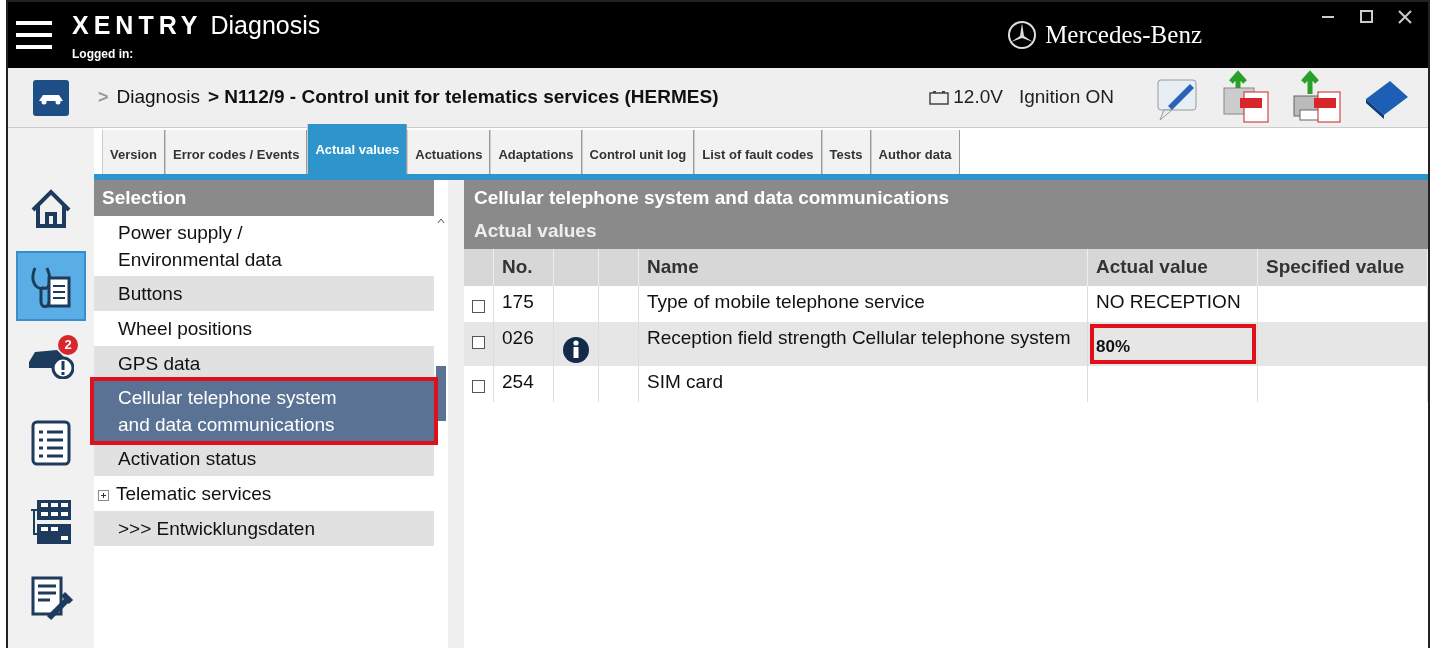 The width and height of the screenshot is (1432, 648). What do you see at coordinates (104, 496) in the screenshot?
I see `expand-icon` at bounding box center [104, 496].